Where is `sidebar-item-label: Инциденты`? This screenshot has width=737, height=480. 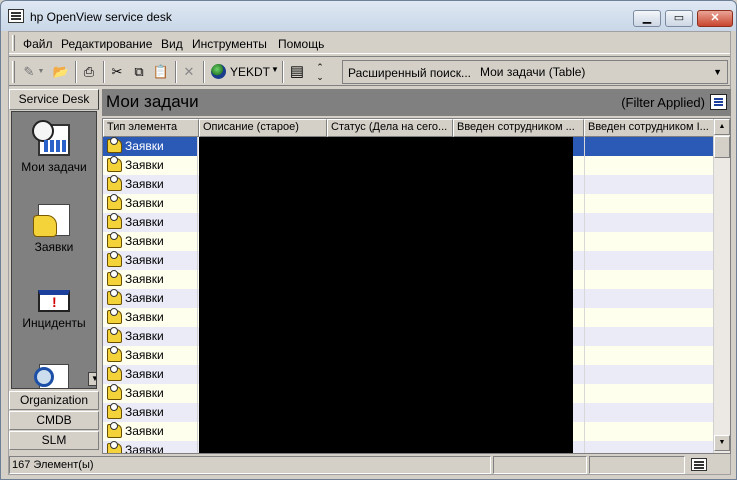
sidebar-item-label: Инциденты is located at coordinates (54, 323).